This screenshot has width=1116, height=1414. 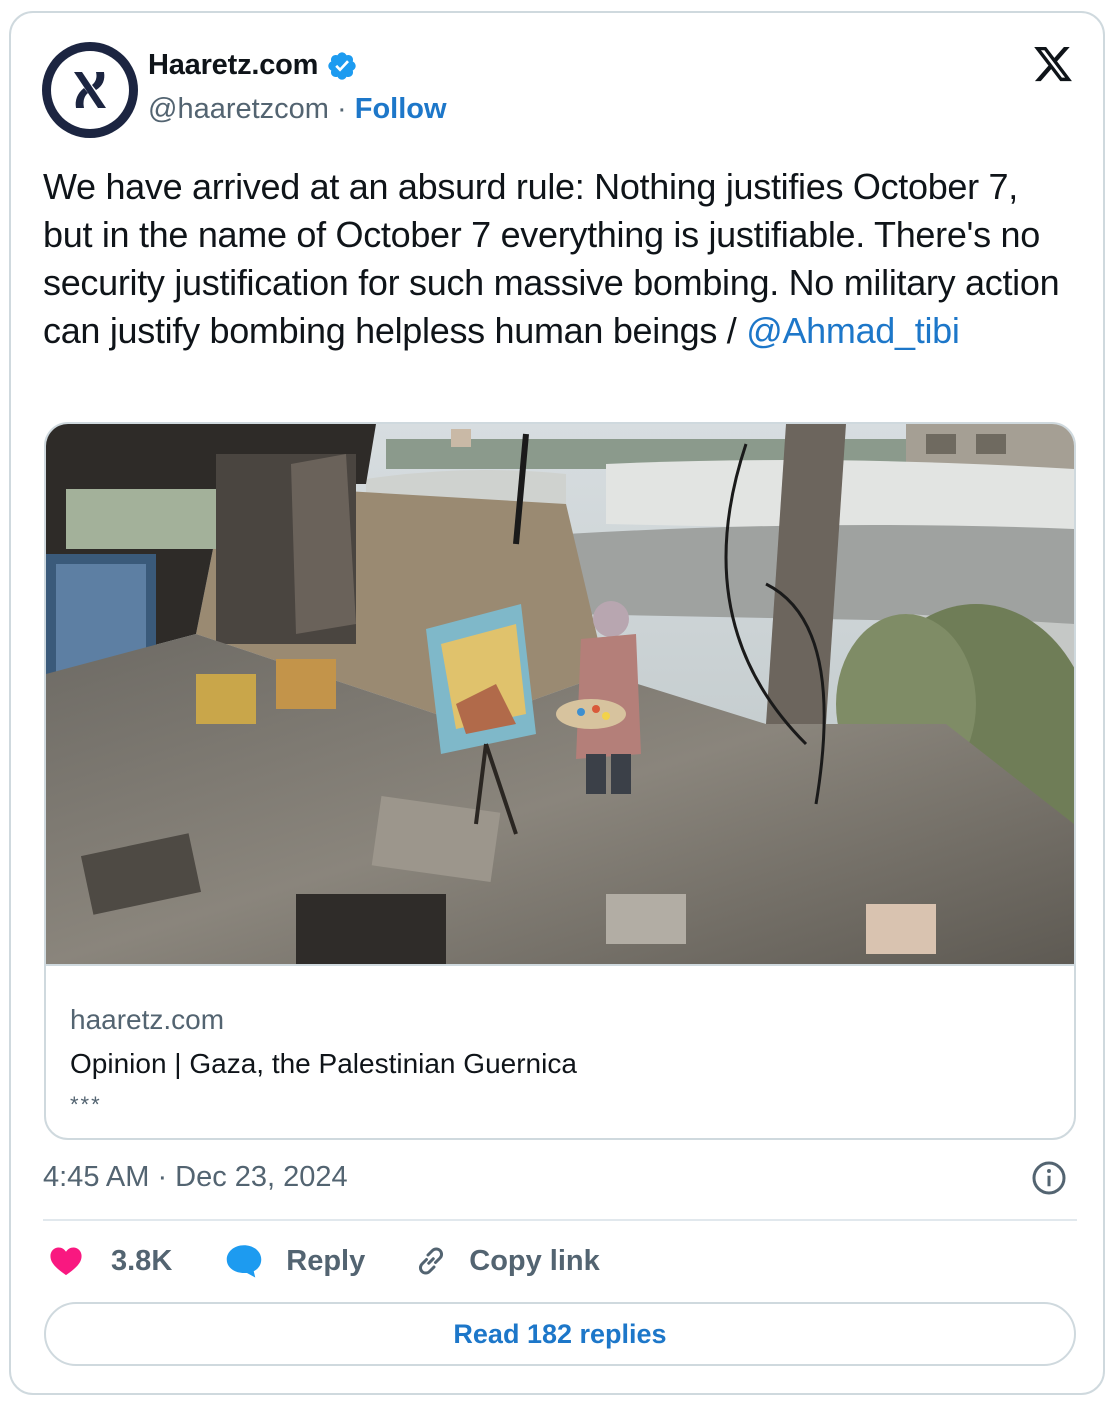 I want to click on image-divider, so click(x=560, y=965).